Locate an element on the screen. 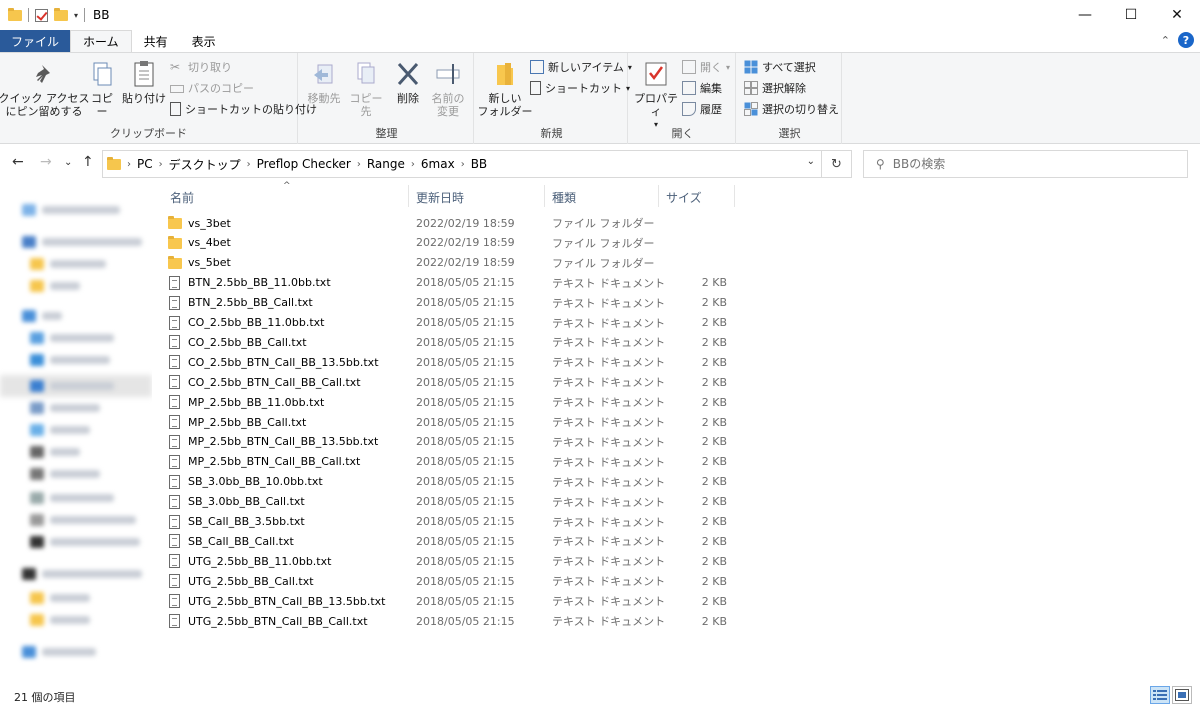 The image size is (1200, 709). properties-button: プロパティ ▾ is located at coordinates (656, 95).